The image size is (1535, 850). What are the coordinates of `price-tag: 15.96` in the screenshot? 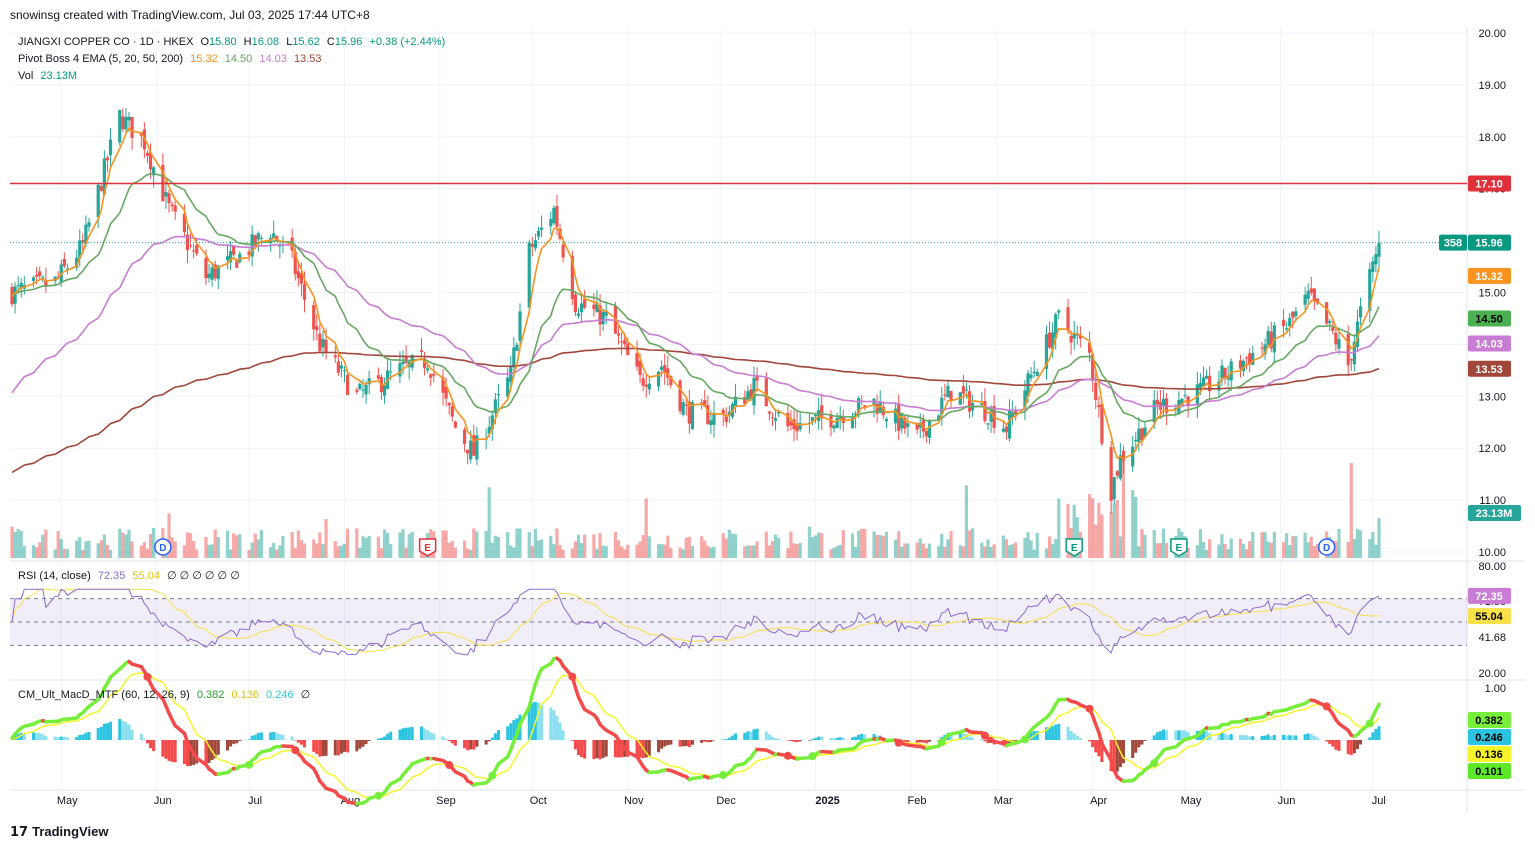 It's located at (1489, 242).